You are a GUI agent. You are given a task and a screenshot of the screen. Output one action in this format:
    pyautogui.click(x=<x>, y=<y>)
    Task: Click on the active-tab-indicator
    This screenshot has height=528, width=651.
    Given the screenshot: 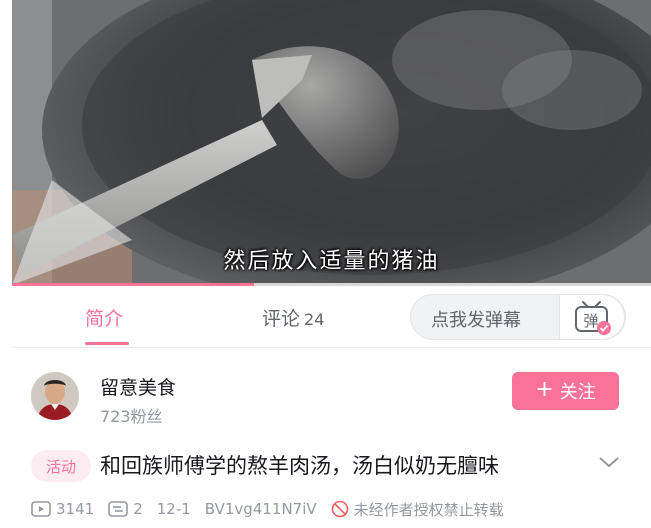 What is the action you would take?
    pyautogui.click(x=107, y=343)
    